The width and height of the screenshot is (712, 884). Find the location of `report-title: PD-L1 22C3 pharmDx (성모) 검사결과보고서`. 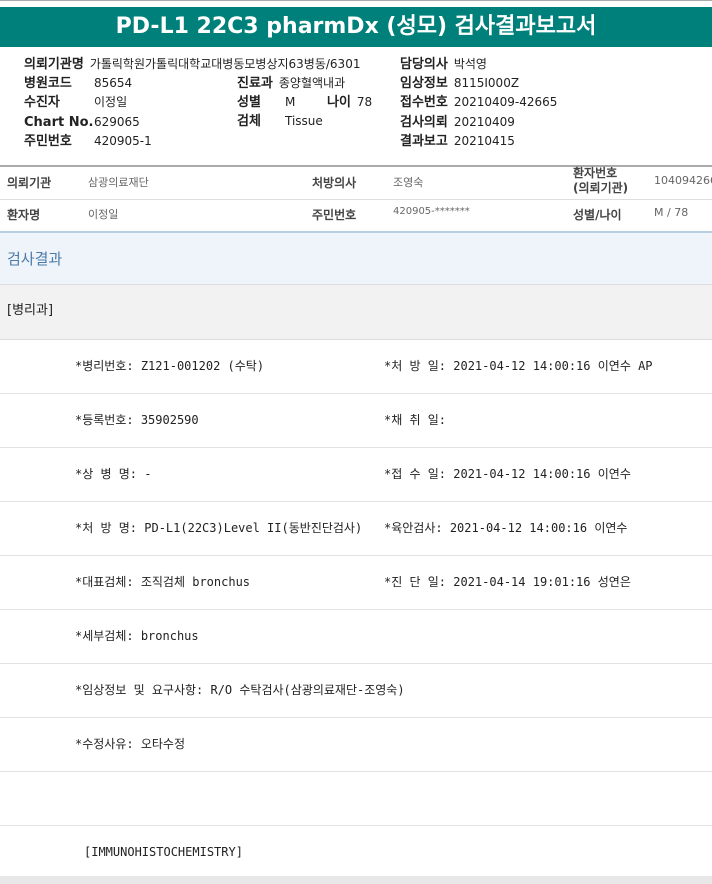

report-title: PD-L1 22C3 pharmDx (성모) 검사결과보고서 is located at coordinates (356, 27).